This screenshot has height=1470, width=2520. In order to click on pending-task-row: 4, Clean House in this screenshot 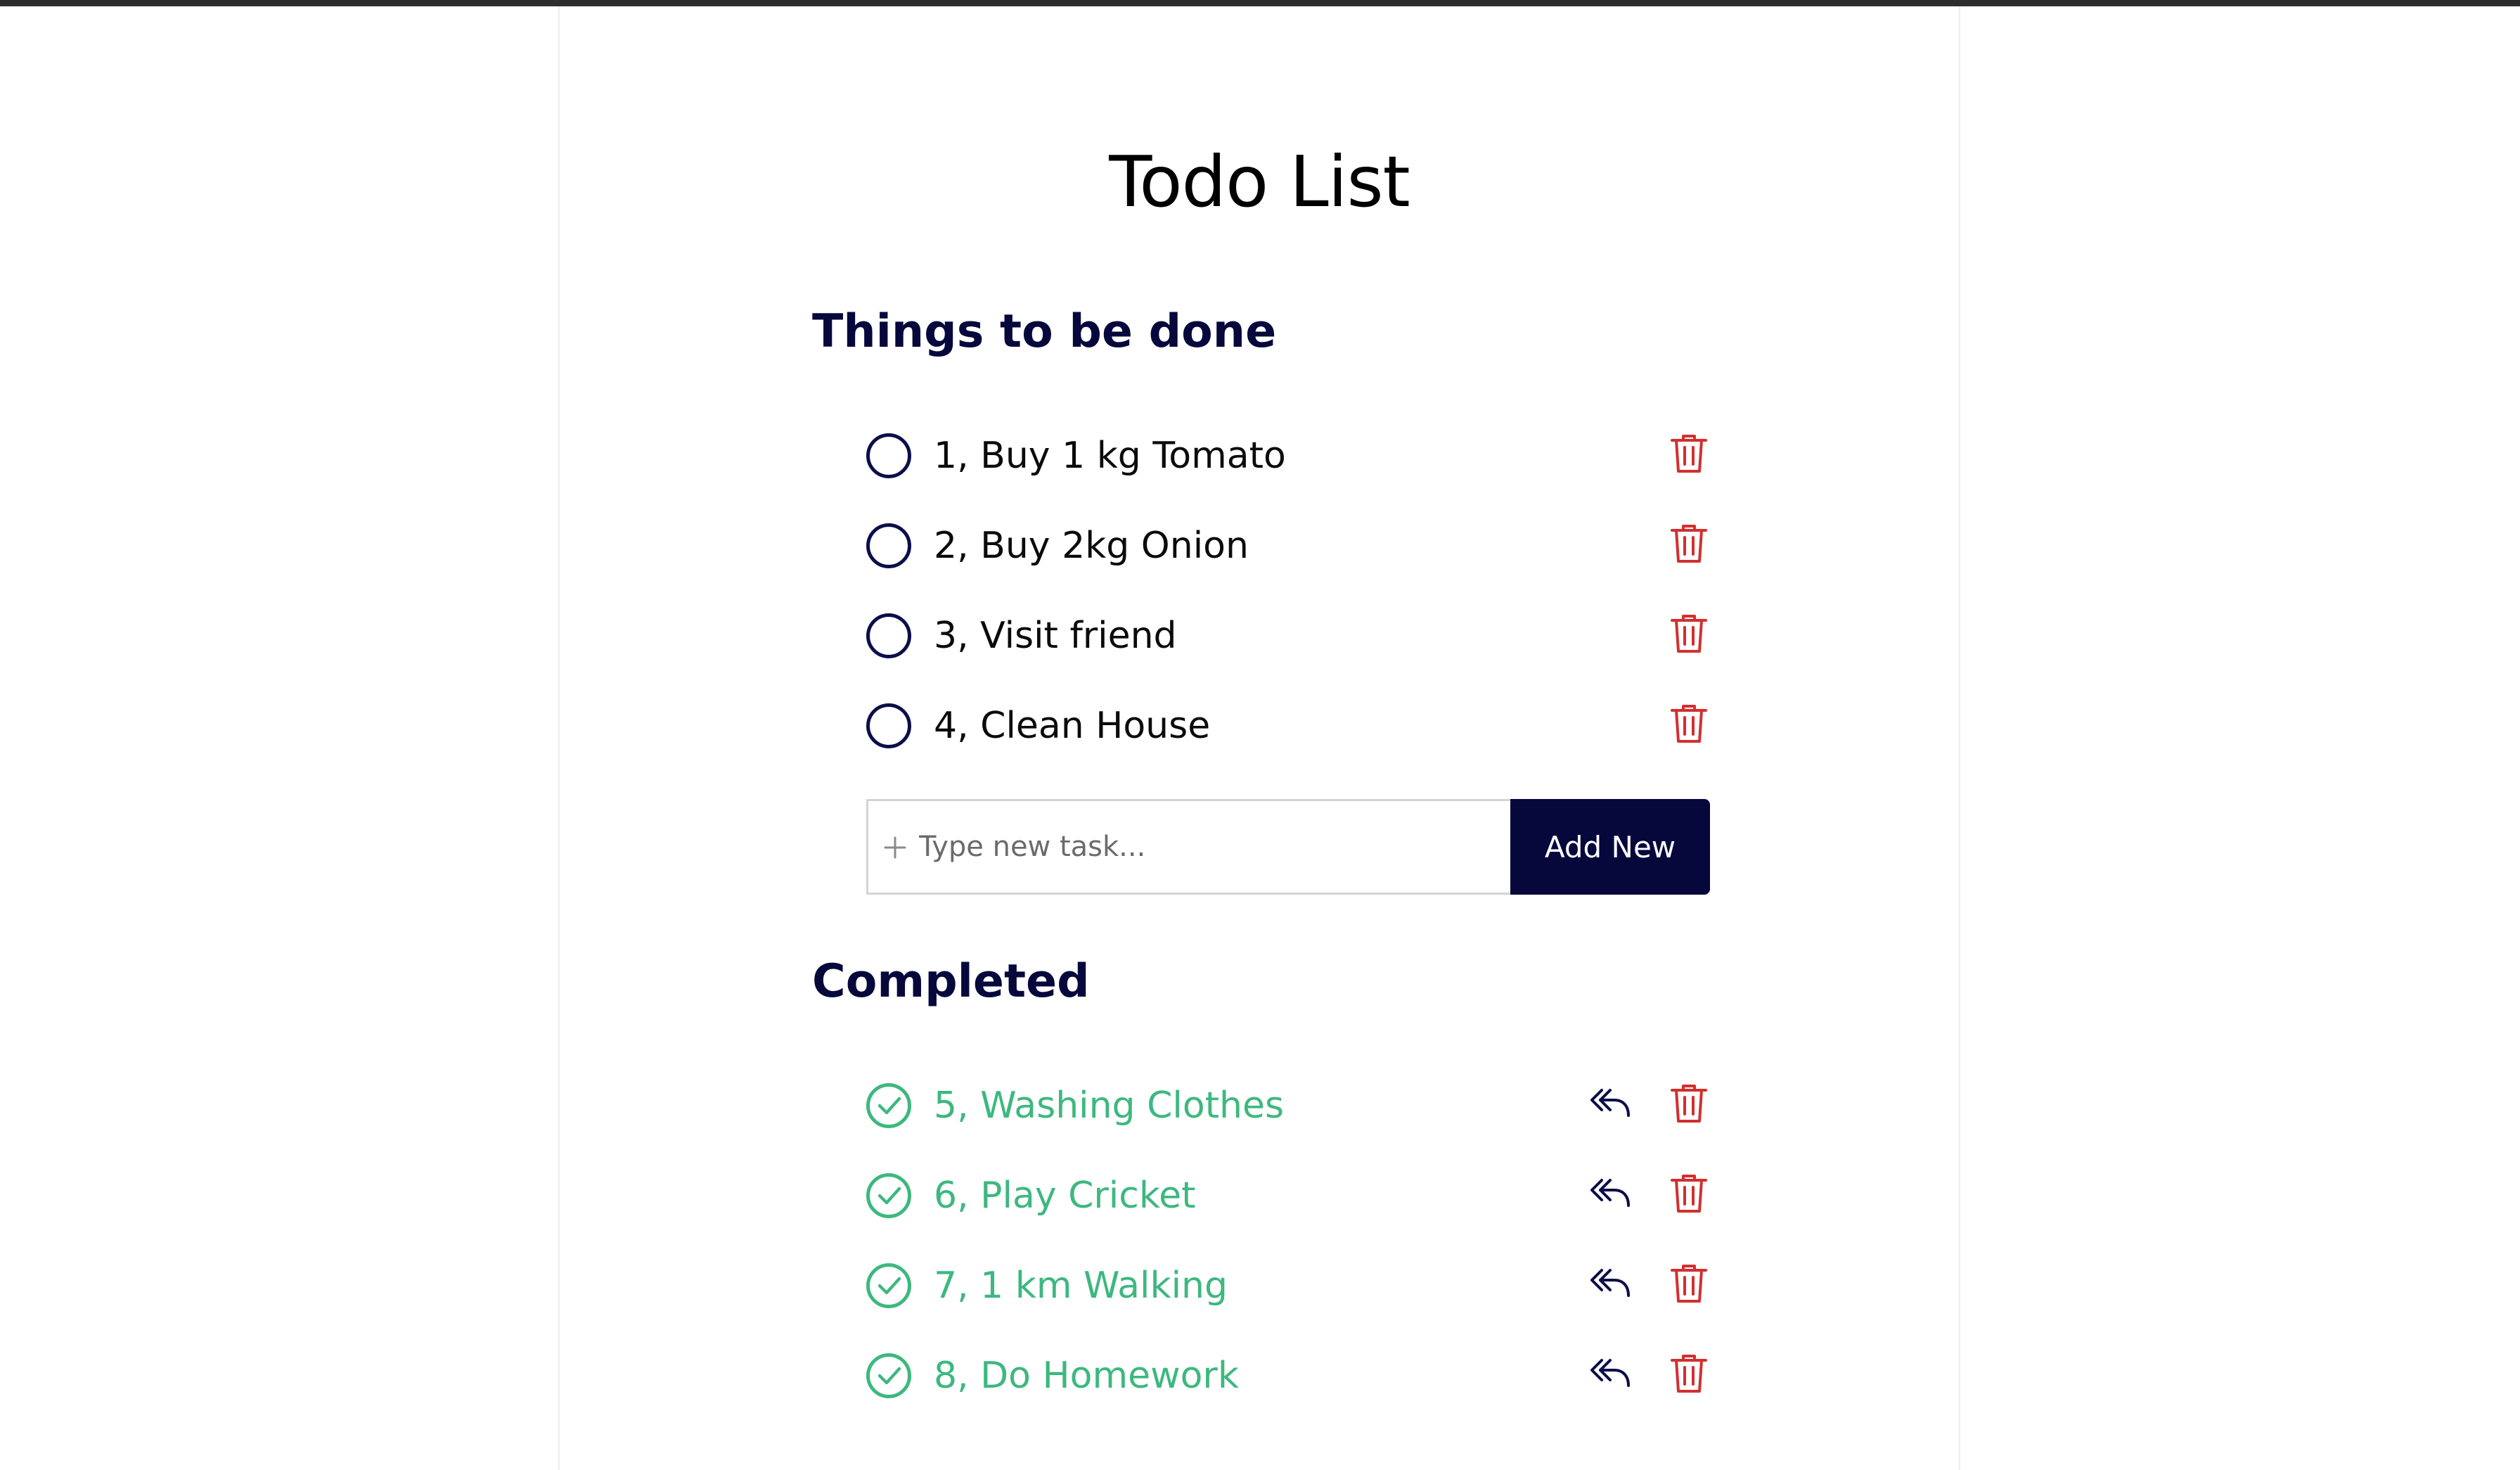, I will do `click(1288, 726)`.